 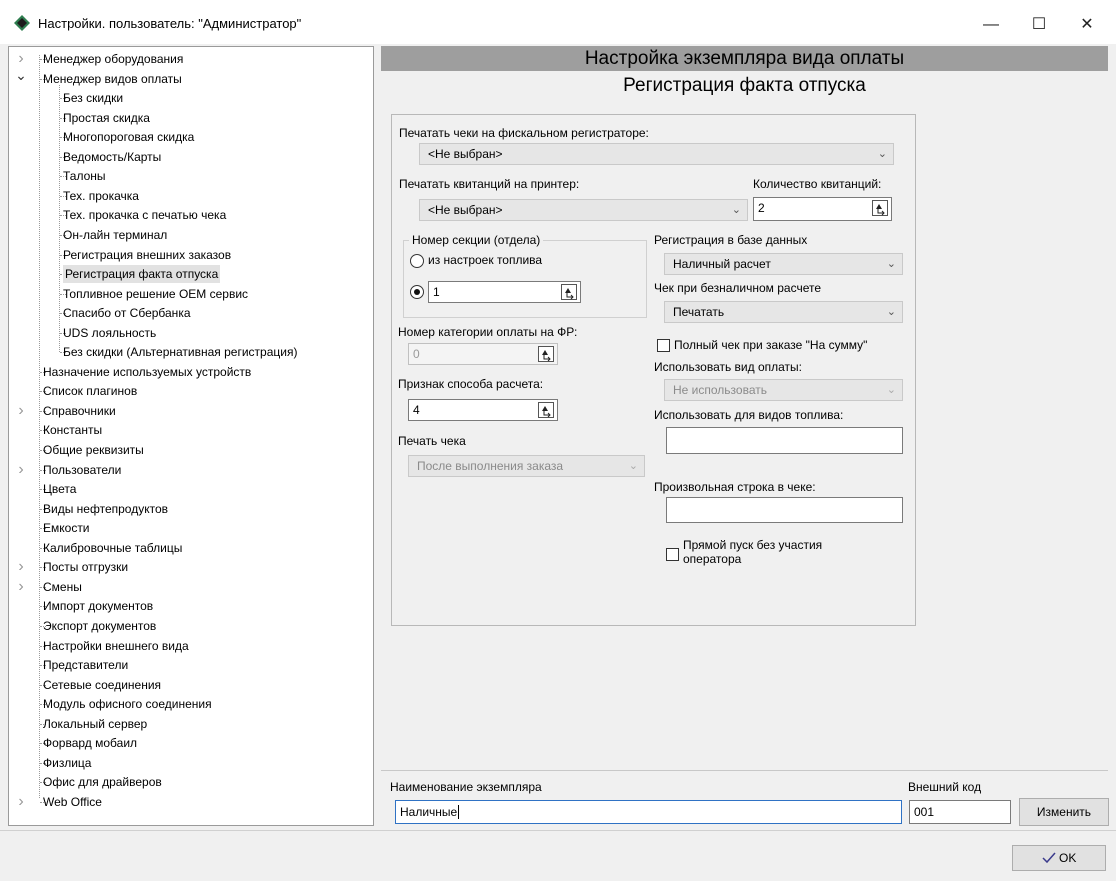 What do you see at coordinates (189, 470) in the screenshot?
I see `tree-item: › Пользователи` at bounding box center [189, 470].